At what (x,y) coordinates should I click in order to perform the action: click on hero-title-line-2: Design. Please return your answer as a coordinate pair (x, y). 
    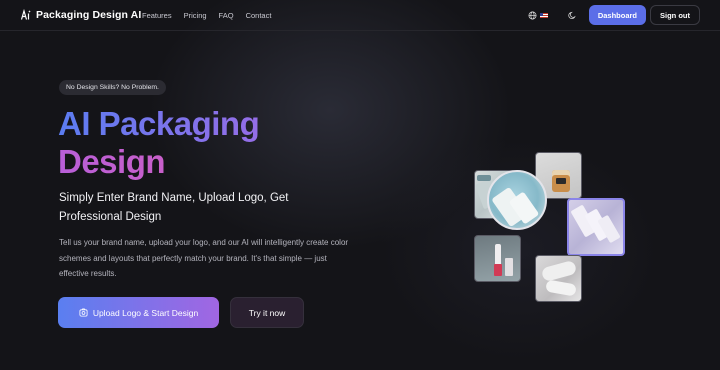
    Looking at the image, I should click on (208, 162).